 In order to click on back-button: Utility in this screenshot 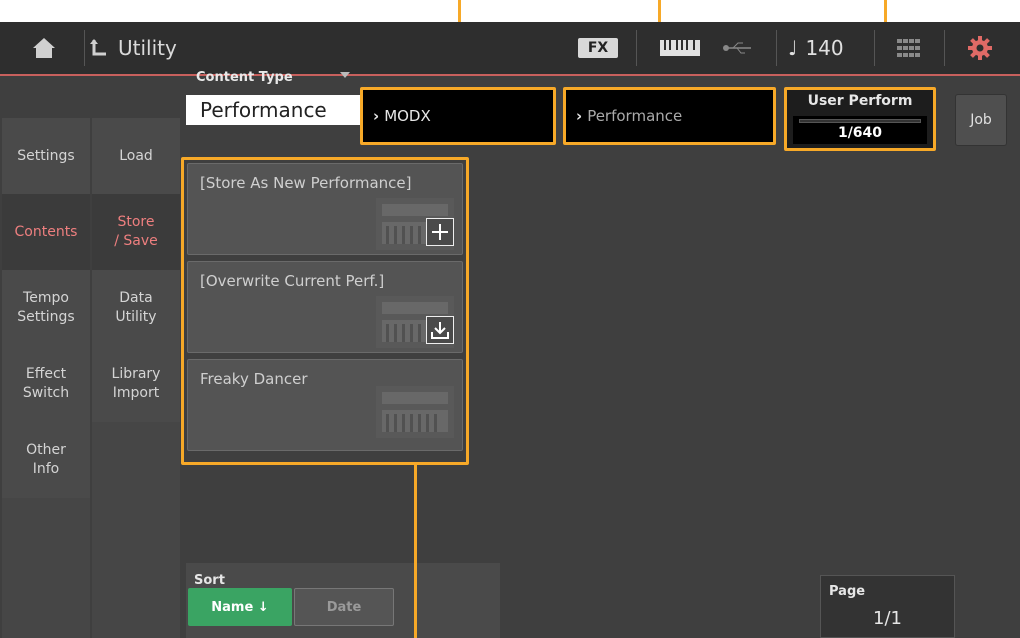, I will do `click(145, 48)`.